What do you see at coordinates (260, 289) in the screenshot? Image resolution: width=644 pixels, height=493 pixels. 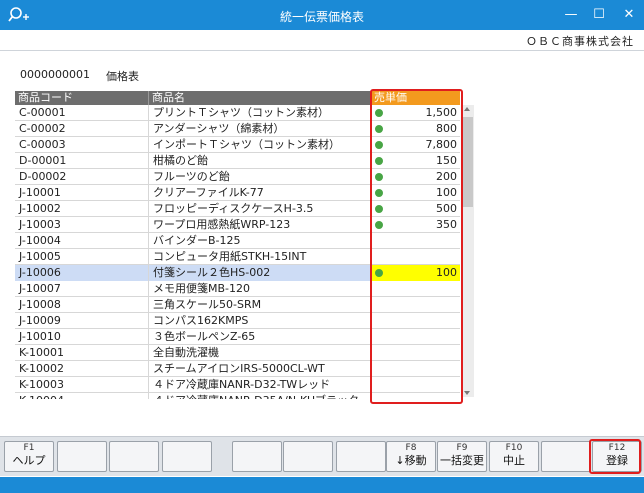 I see `product-name-cell: メモ用便箋MB-120` at bounding box center [260, 289].